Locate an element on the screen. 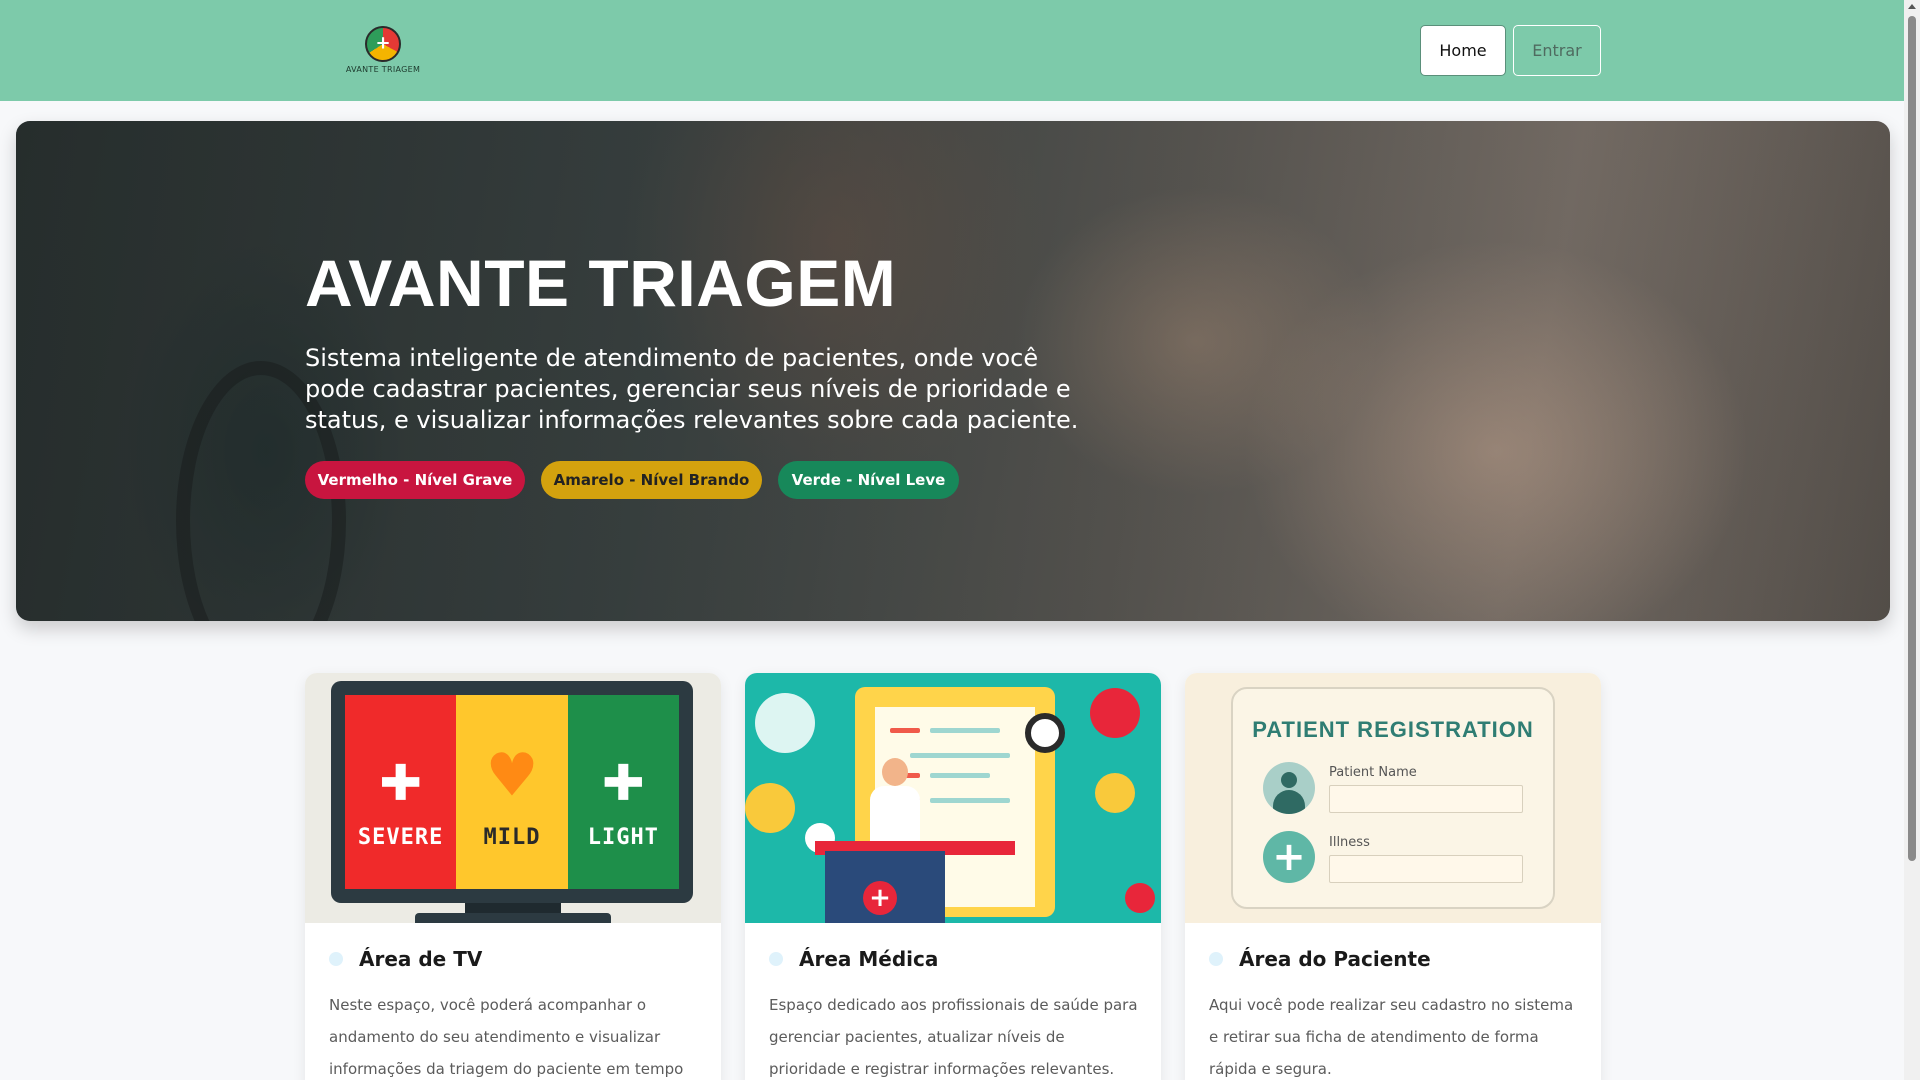 This screenshot has height=1080, width=1920. vertical-scrollbar is located at coordinates (1912, 540).